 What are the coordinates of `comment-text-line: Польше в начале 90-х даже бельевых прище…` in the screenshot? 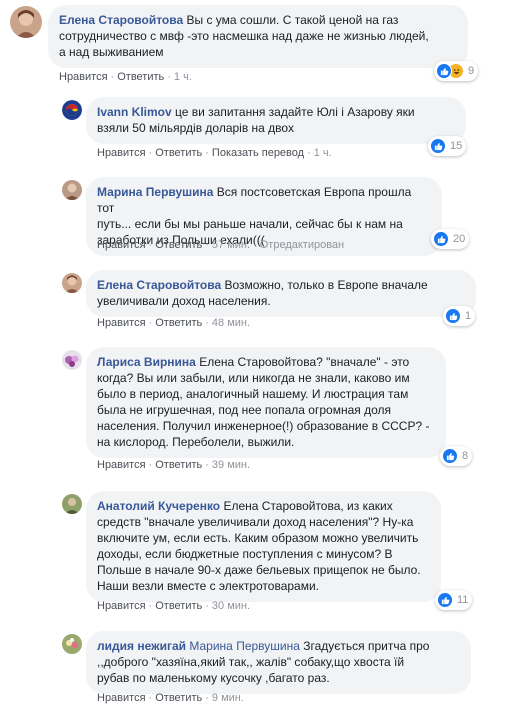 It's located at (259, 570).